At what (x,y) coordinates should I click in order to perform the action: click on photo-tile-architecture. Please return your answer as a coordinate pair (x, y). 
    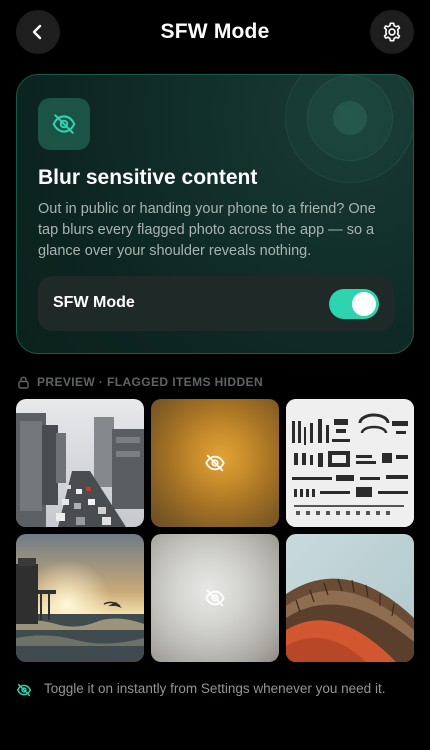
    Looking at the image, I should click on (350, 598).